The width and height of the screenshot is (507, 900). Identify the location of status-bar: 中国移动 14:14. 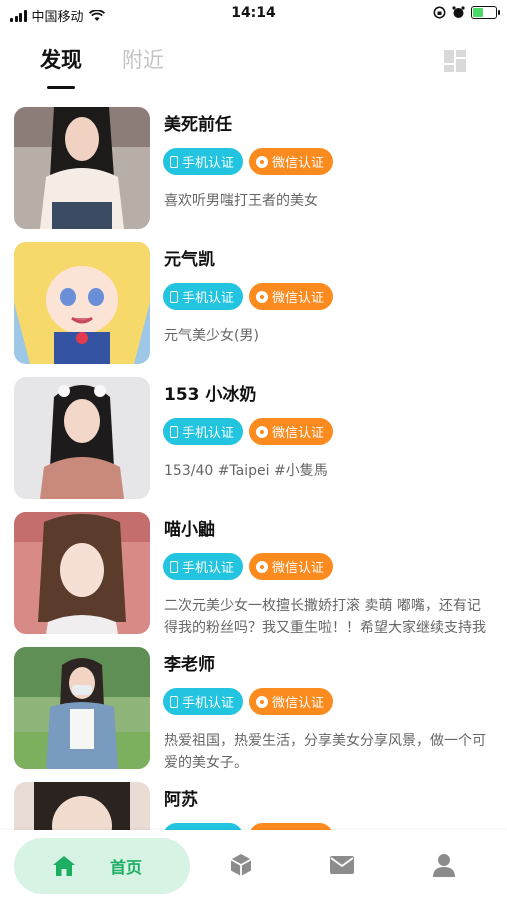
(253, 14).